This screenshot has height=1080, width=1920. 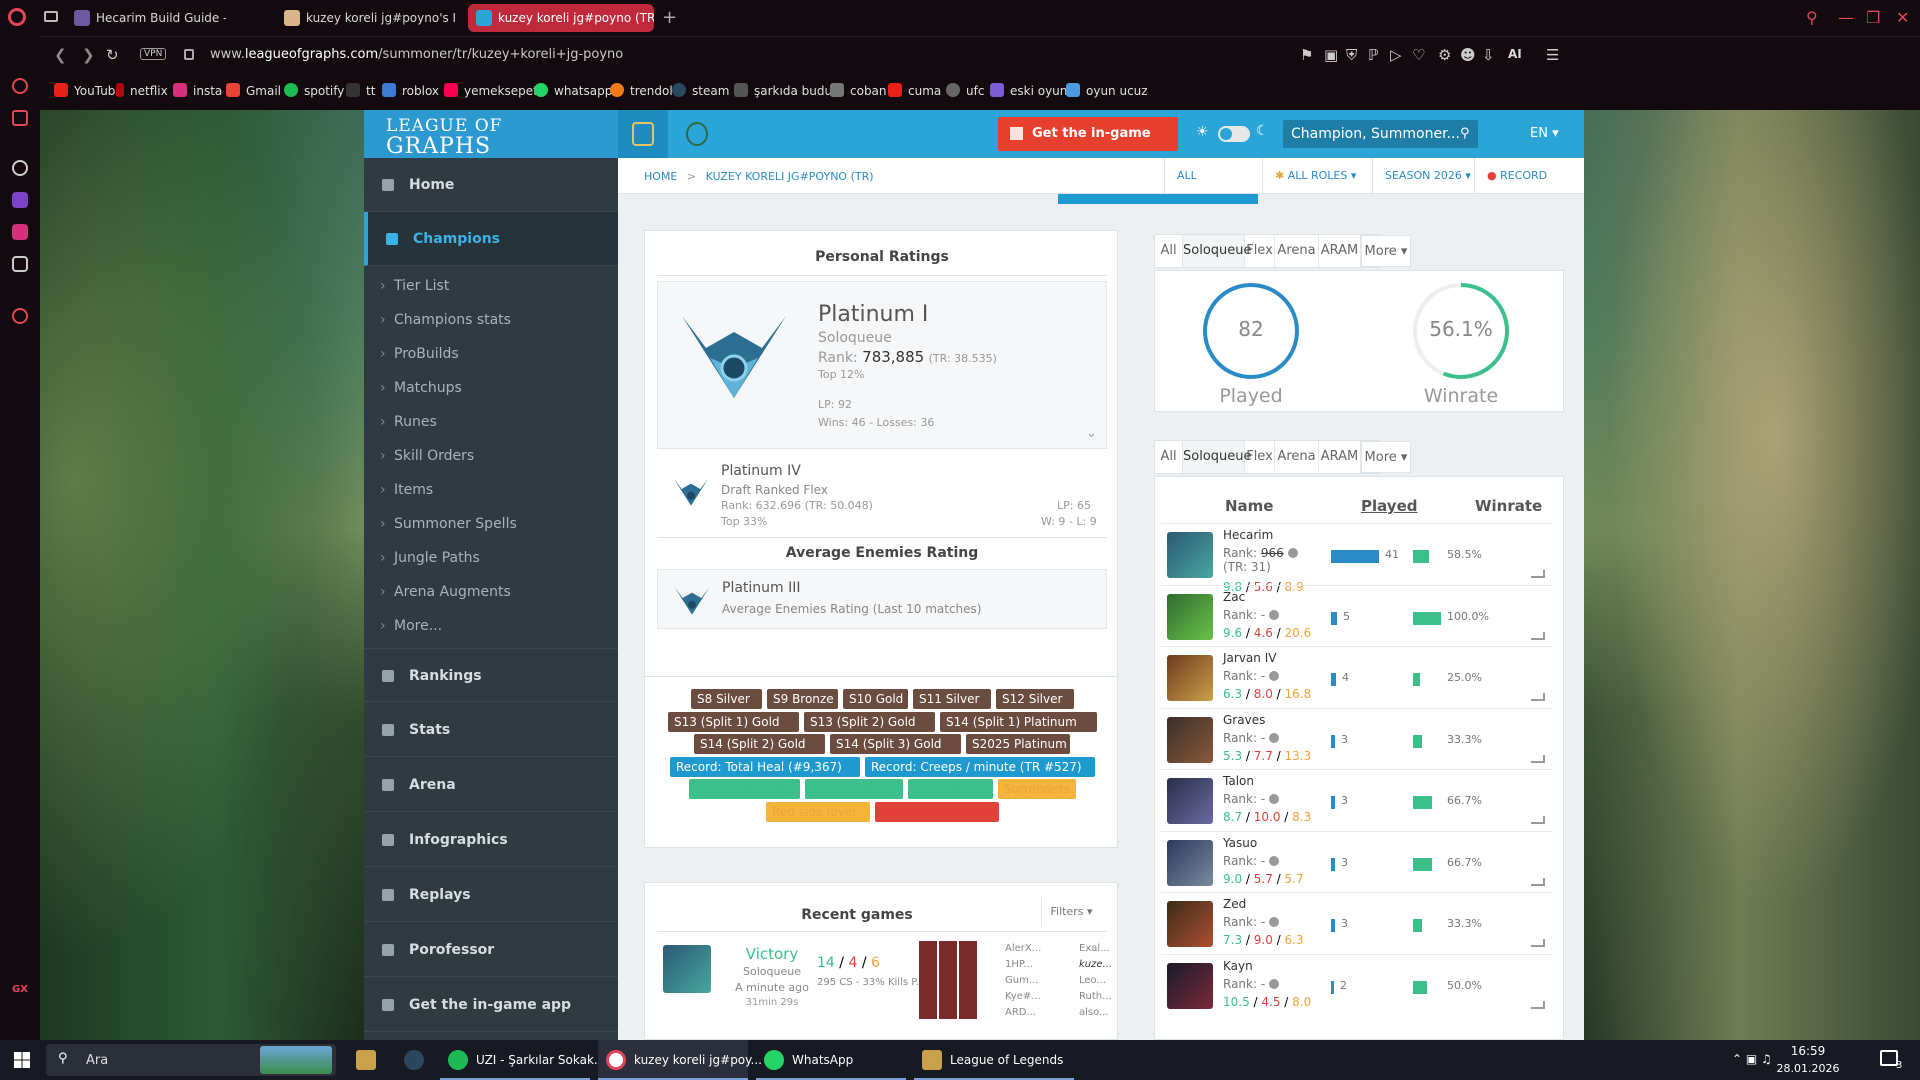 I want to click on search-icon: ⚲, so click(x=1465, y=133).